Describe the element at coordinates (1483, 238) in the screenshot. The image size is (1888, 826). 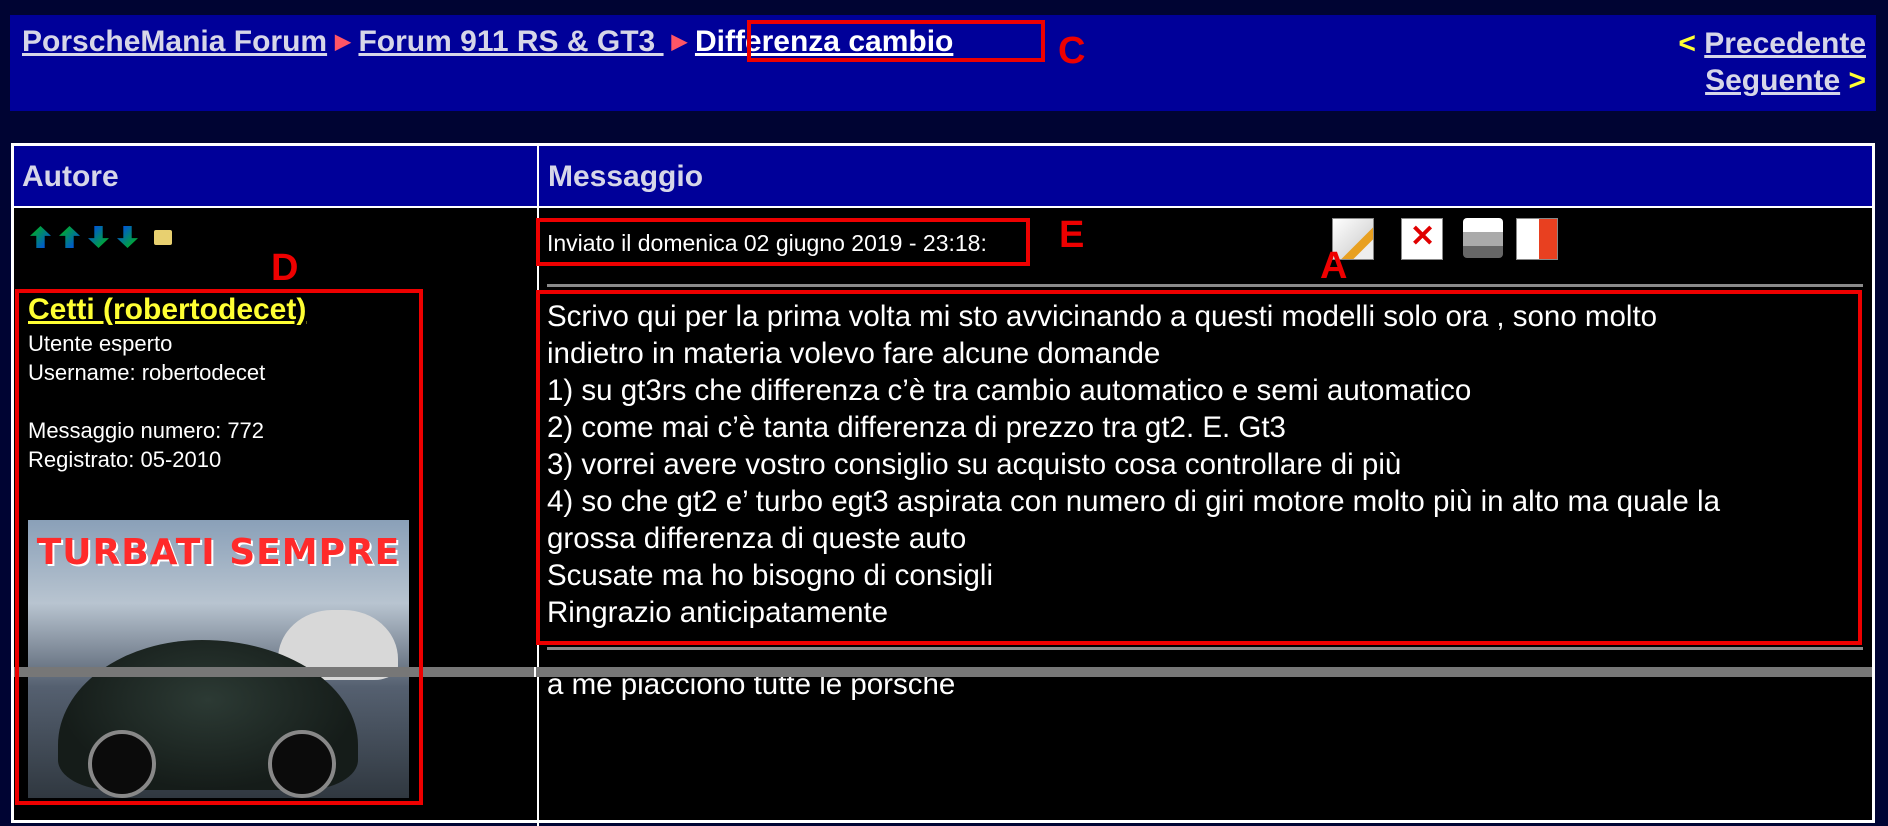
I see `print-icon` at that location.